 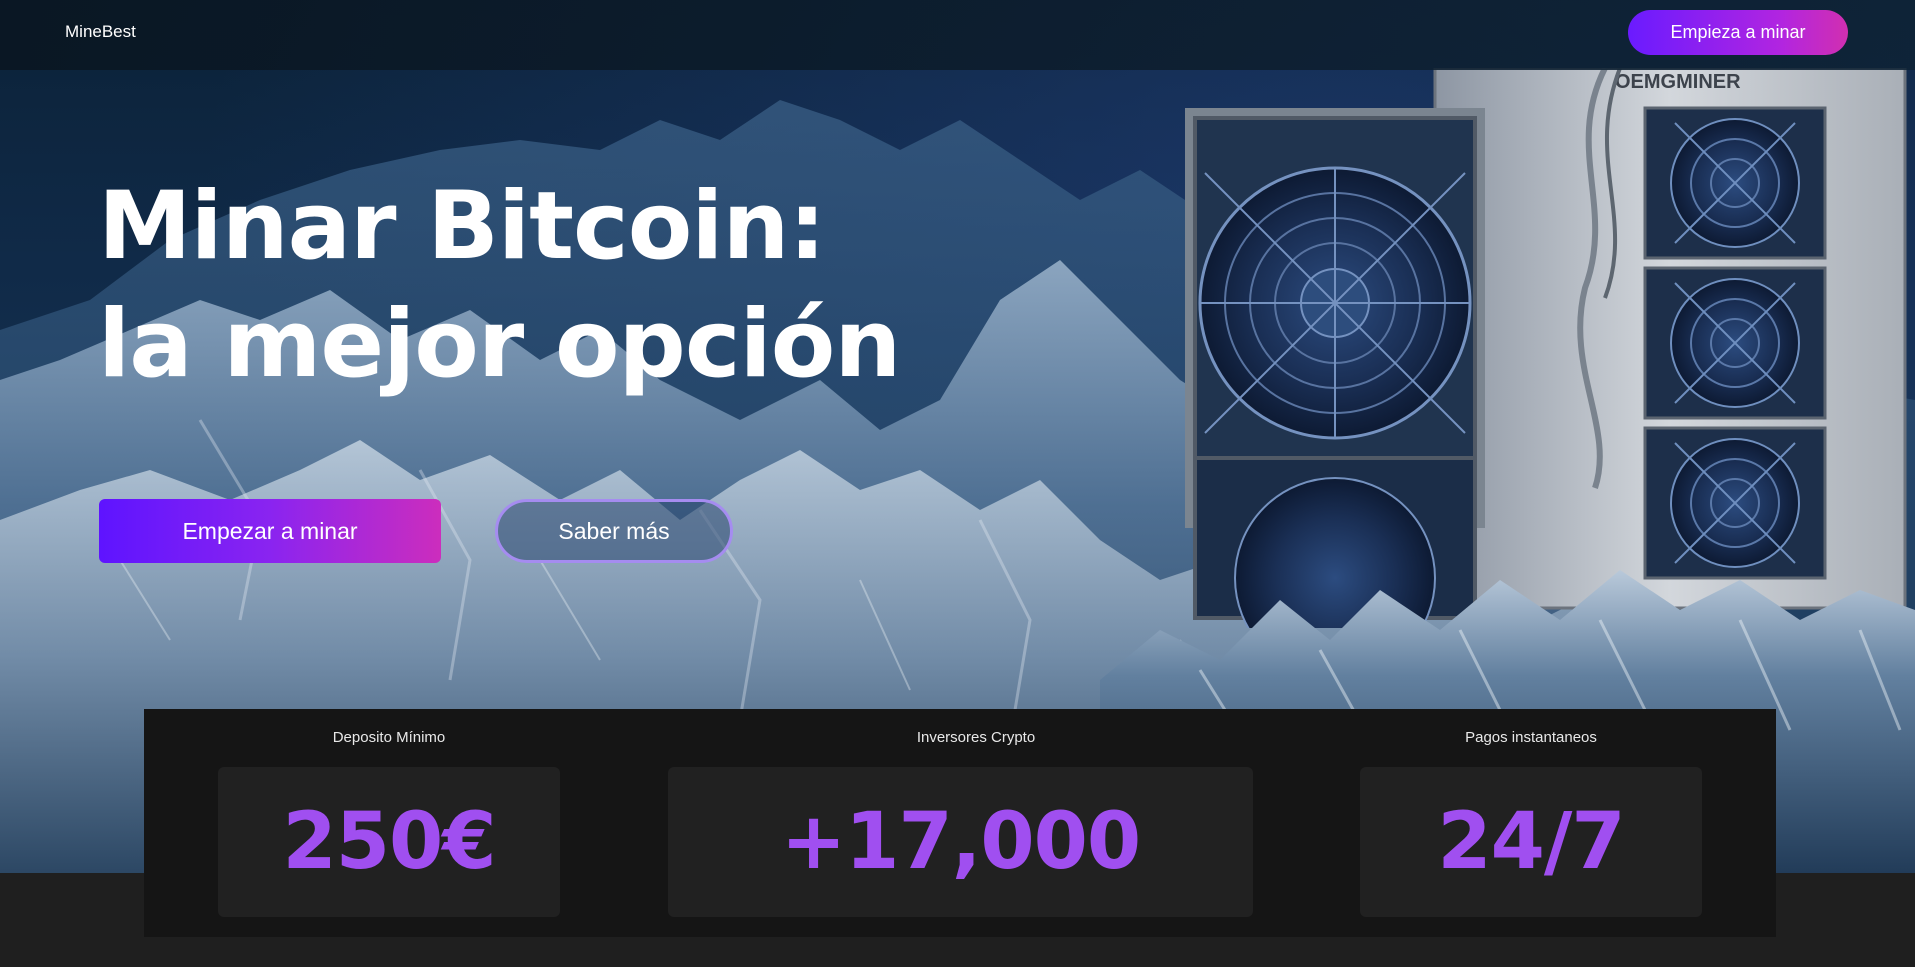 I want to click on stat-value: 250€, so click(x=389, y=842).